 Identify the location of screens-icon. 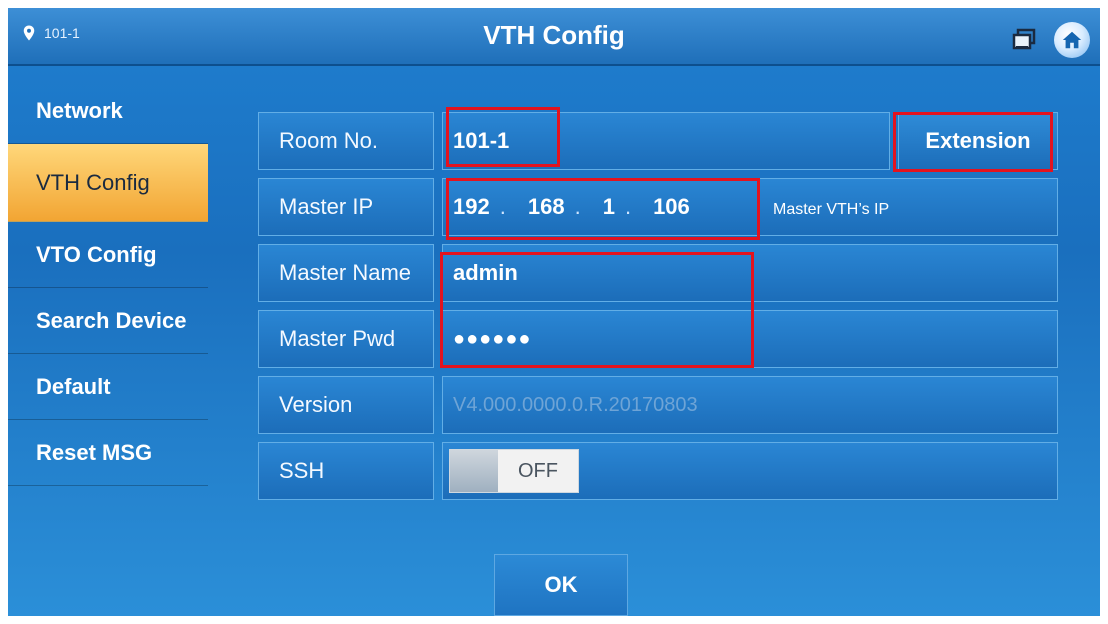
(1024, 39).